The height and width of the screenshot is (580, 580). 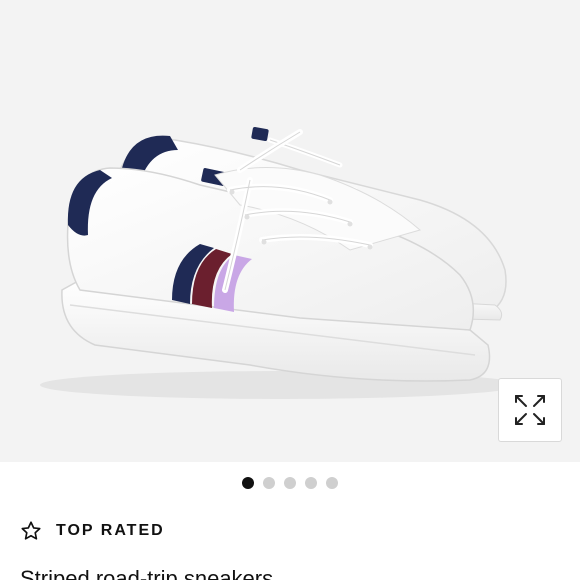 What do you see at coordinates (31, 530) in the screenshot?
I see `star-outline-icon` at bounding box center [31, 530].